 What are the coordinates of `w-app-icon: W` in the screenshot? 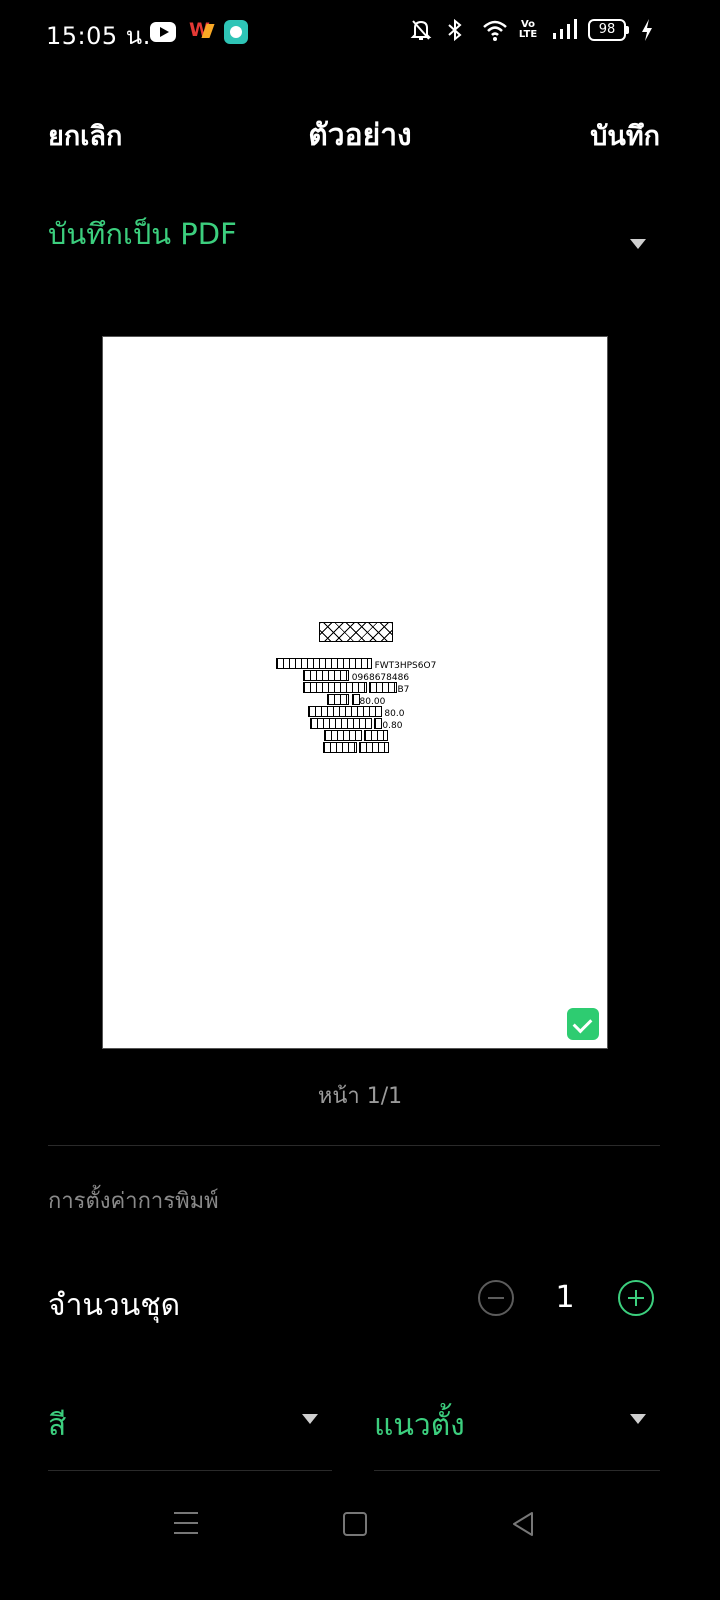 It's located at (200, 30).